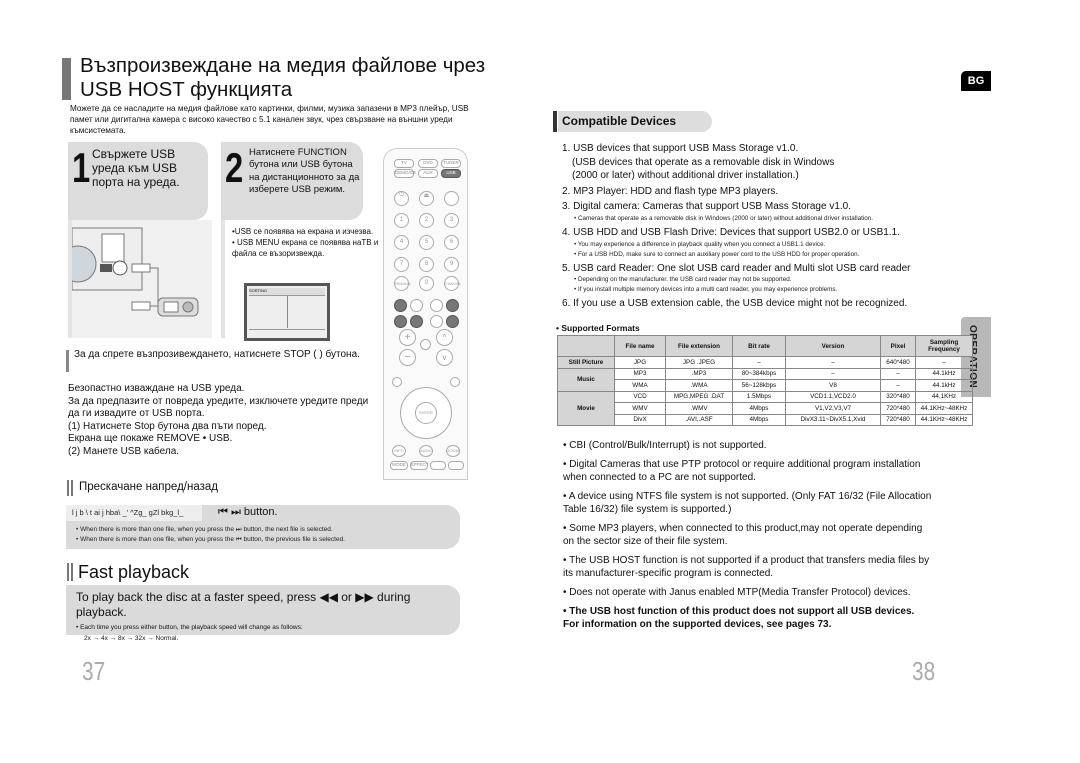  What do you see at coordinates (451, 264) in the screenshot?
I see `digit-key: 9` at bounding box center [451, 264].